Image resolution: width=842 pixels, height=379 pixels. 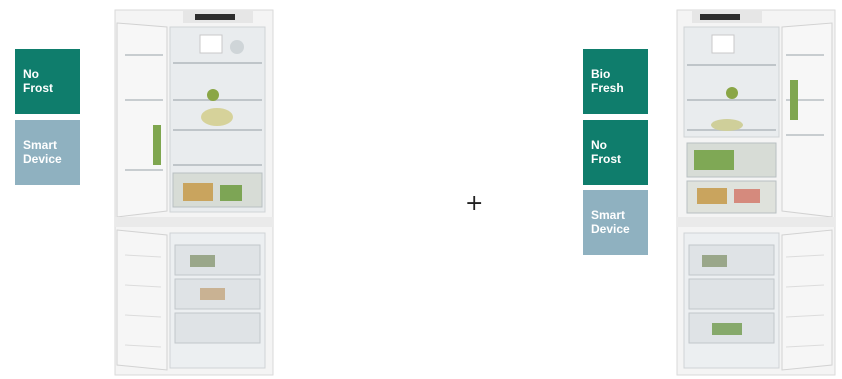 I want to click on badge-no-frost-right: No Frost, so click(x=615, y=152).